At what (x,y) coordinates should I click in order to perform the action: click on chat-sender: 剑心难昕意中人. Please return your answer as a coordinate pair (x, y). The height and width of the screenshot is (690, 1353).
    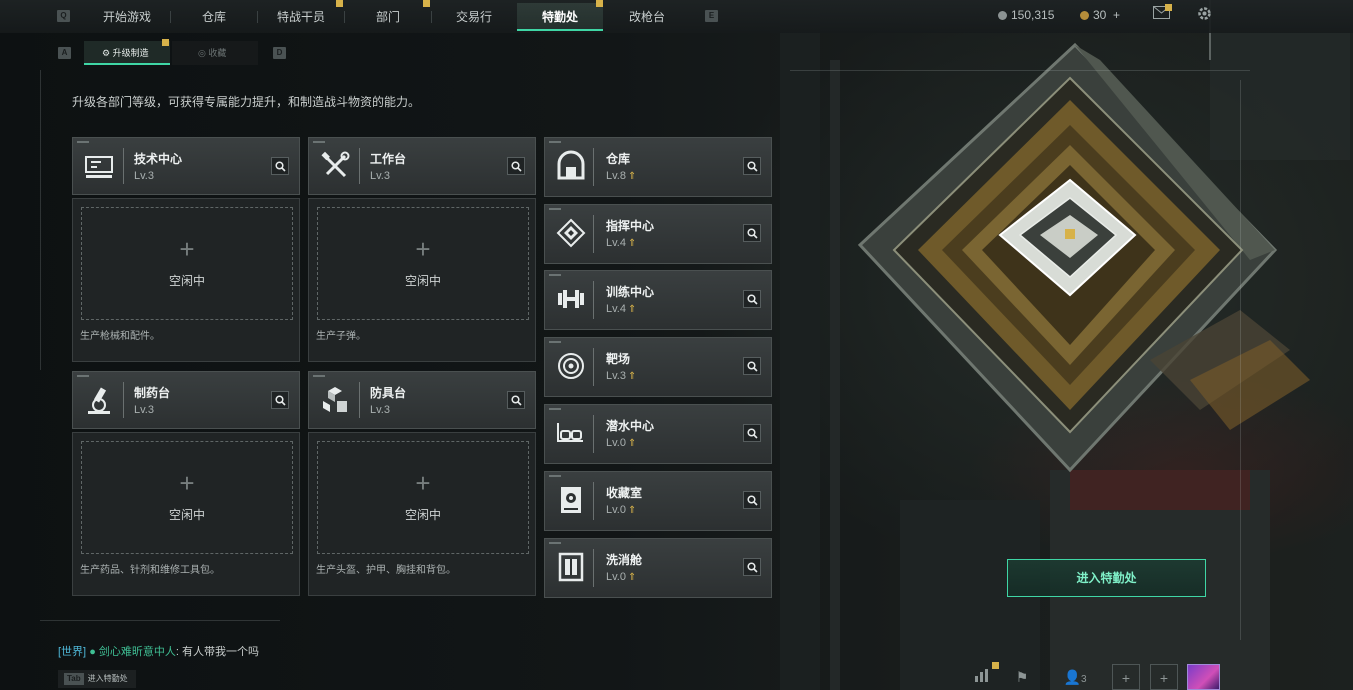
    Looking at the image, I should click on (137, 652).